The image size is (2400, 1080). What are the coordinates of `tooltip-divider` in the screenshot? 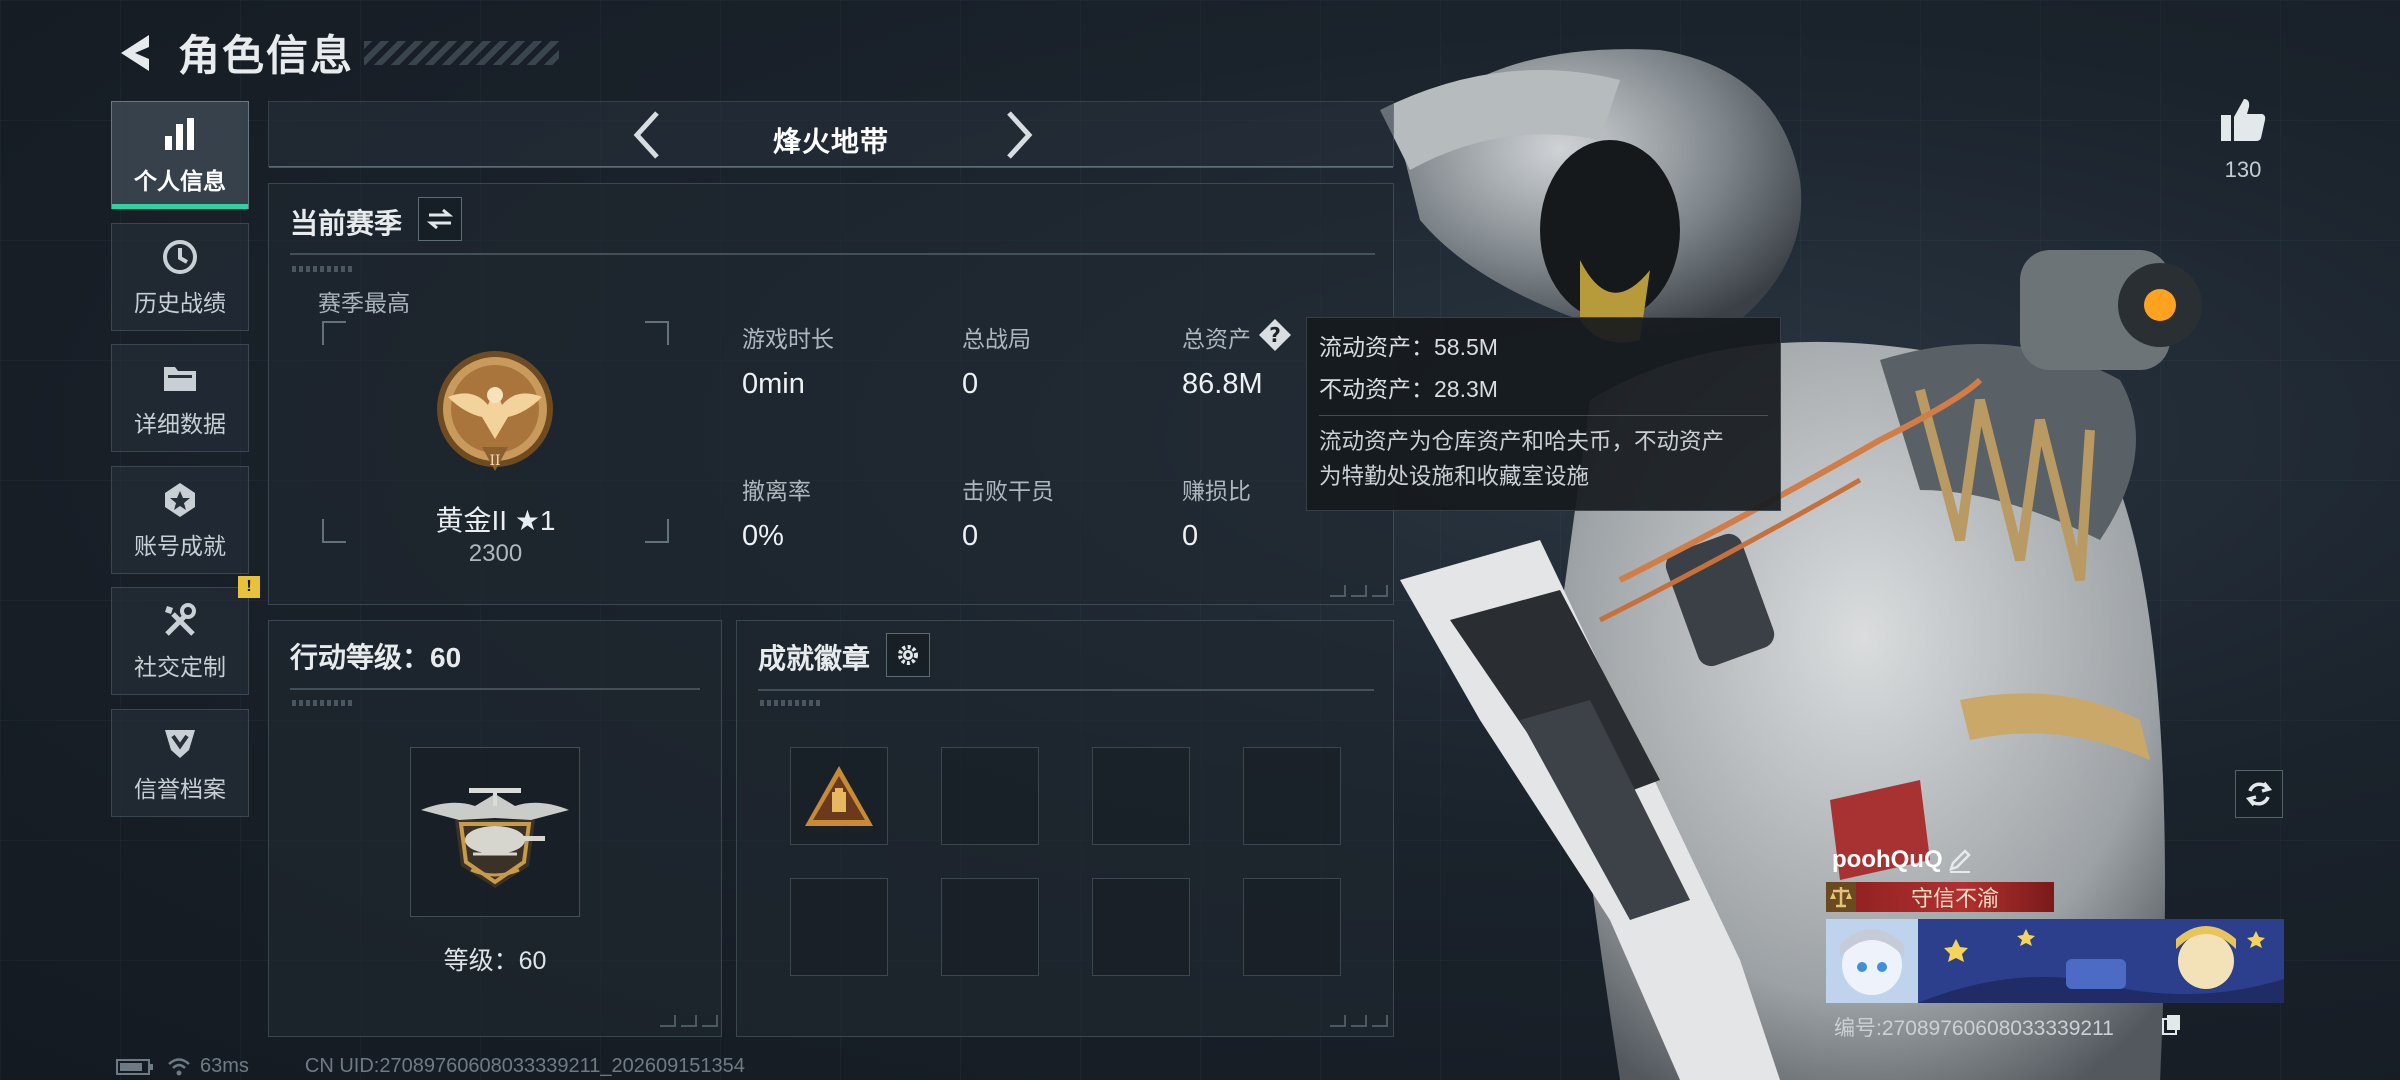 It's located at (1543, 415).